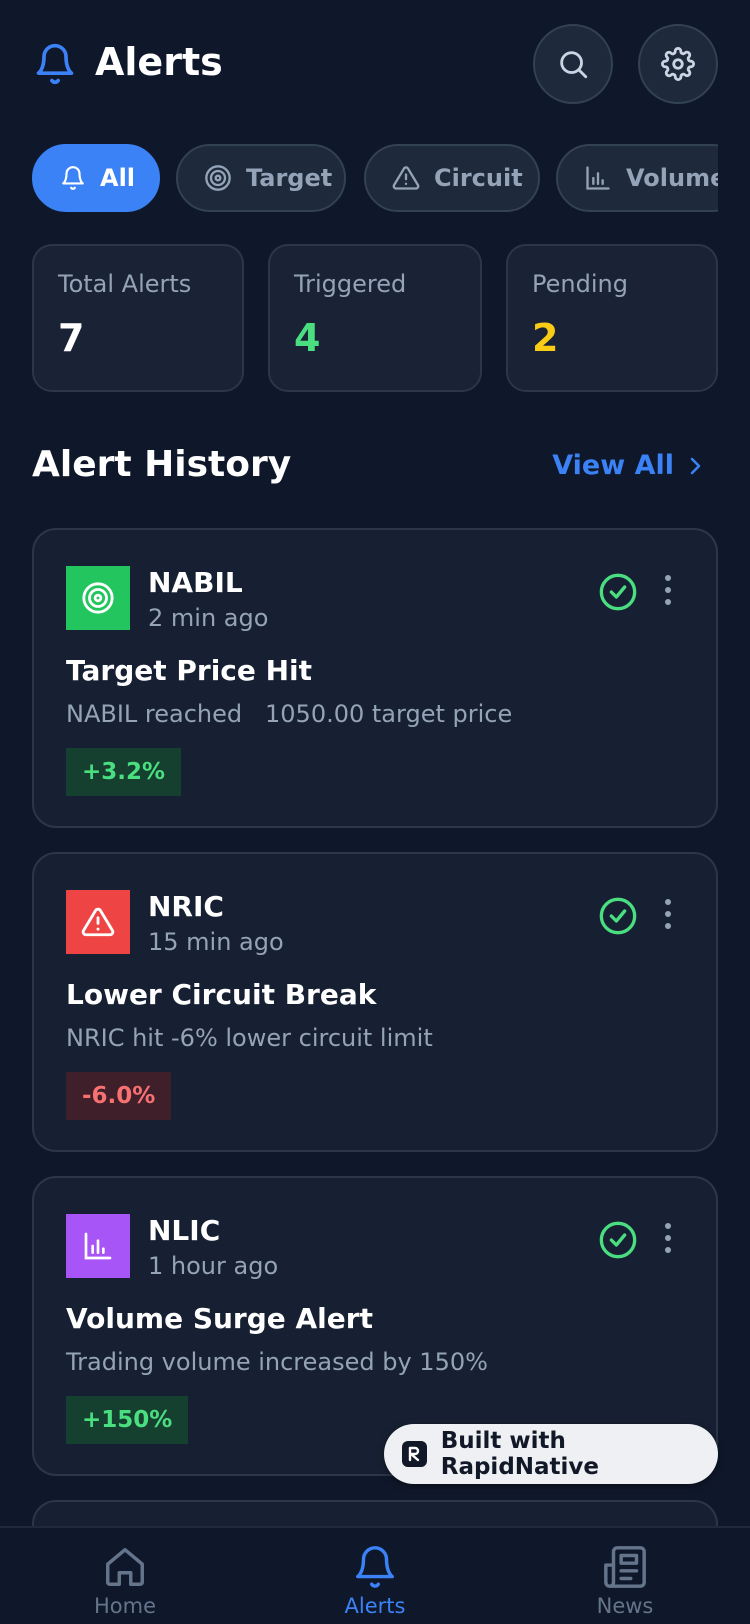  I want to click on alert-change-badge: +150%, so click(127, 1420).